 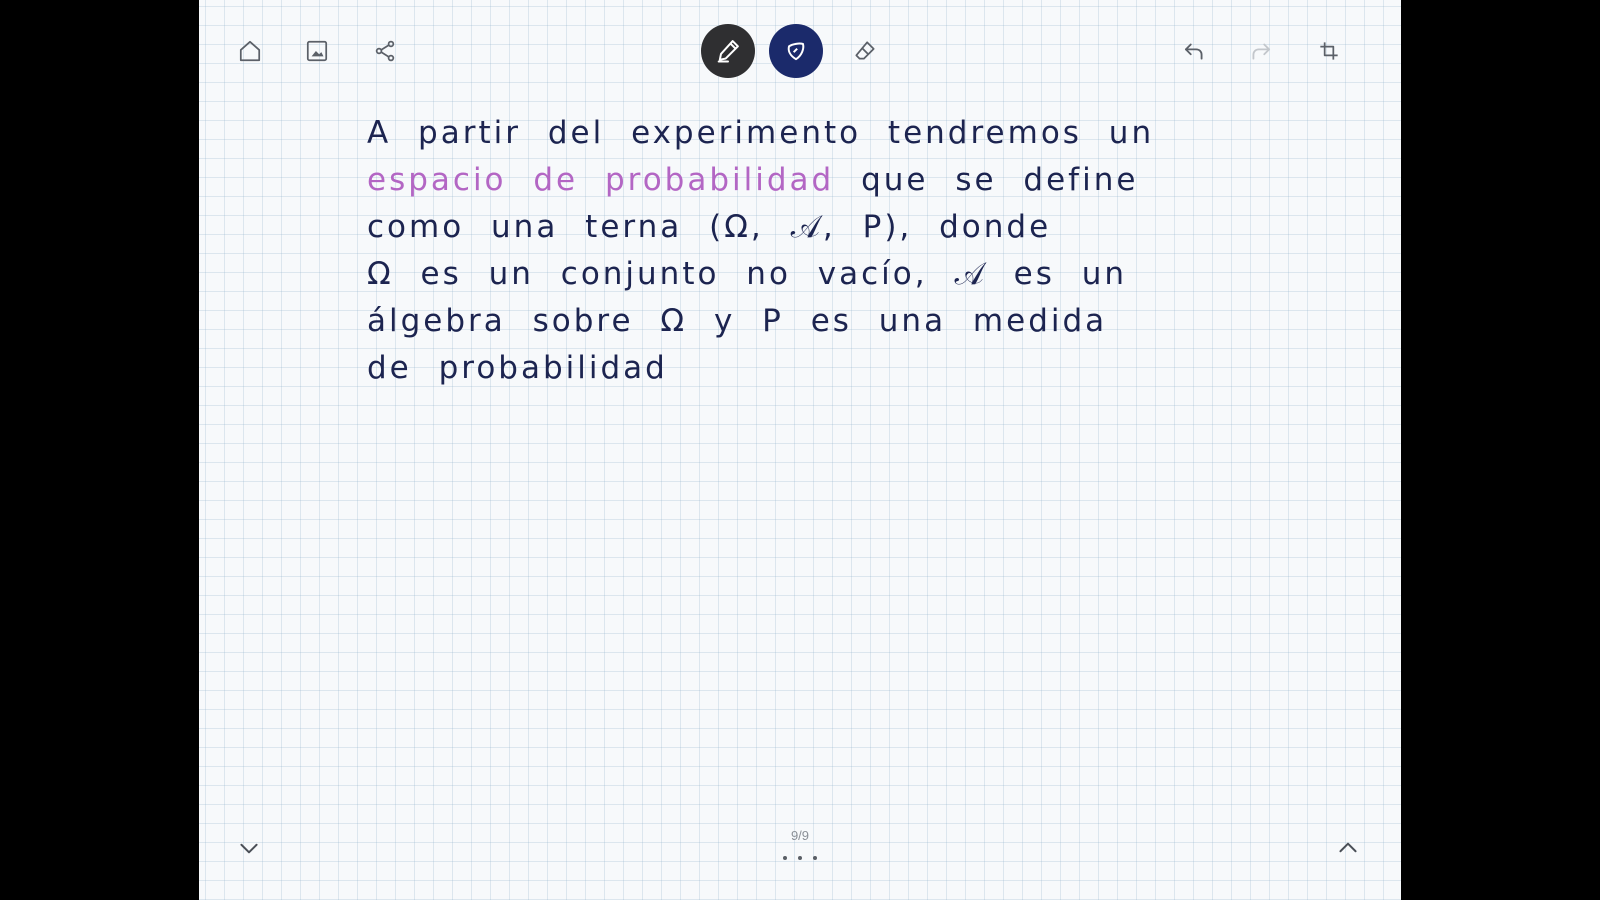 I want to click on highlighter-icon, so click(x=796, y=51).